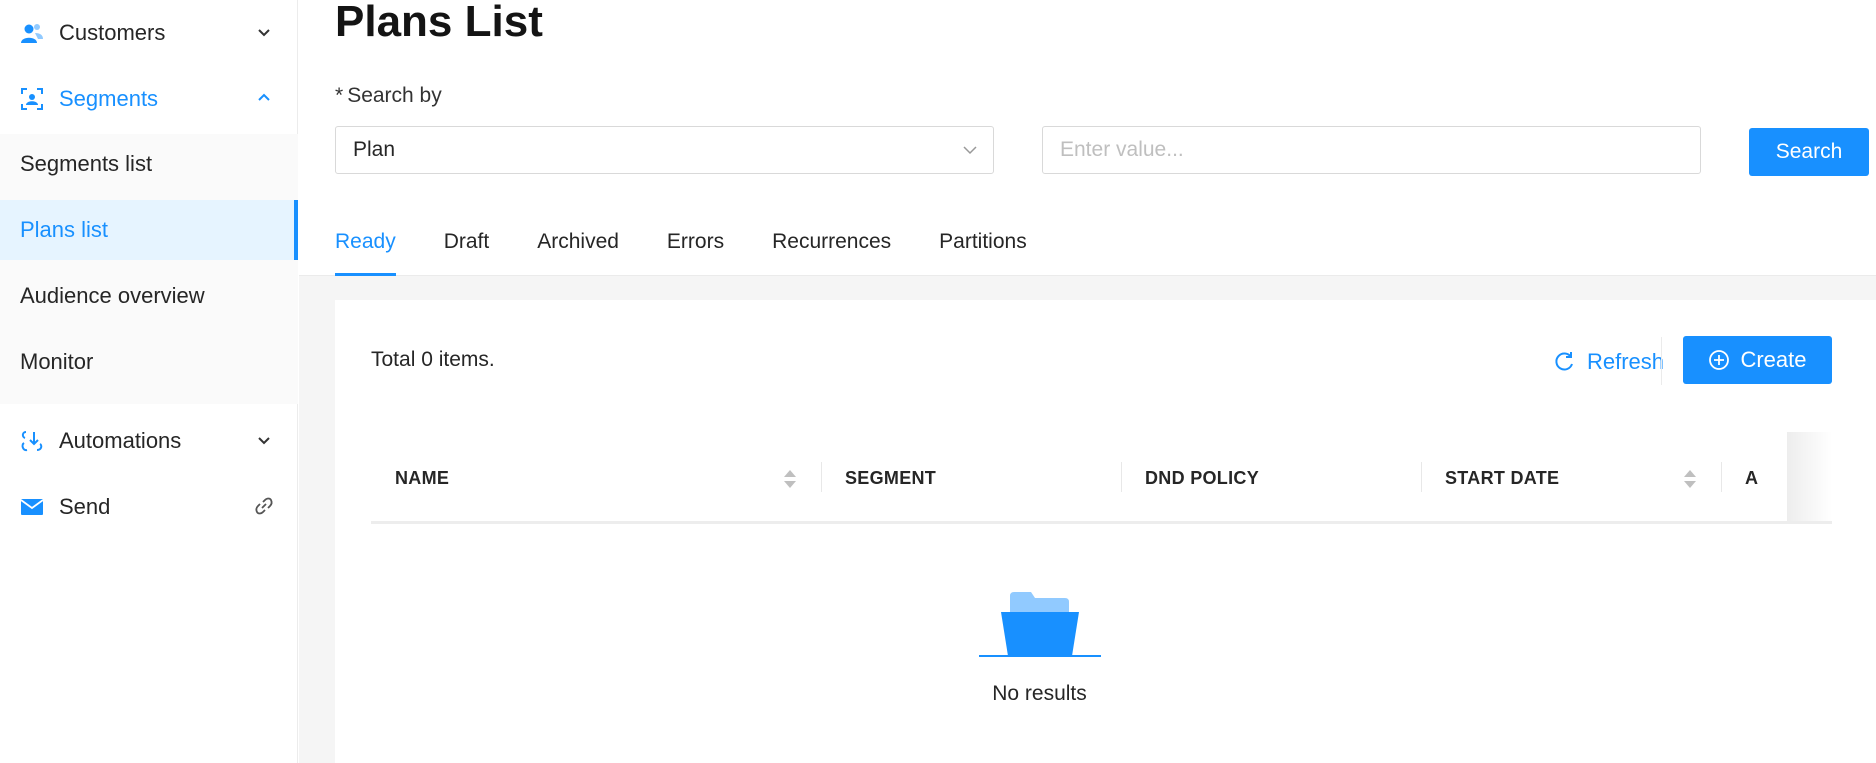 The image size is (1876, 763). I want to click on search-by-select: Plan, so click(664, 150).